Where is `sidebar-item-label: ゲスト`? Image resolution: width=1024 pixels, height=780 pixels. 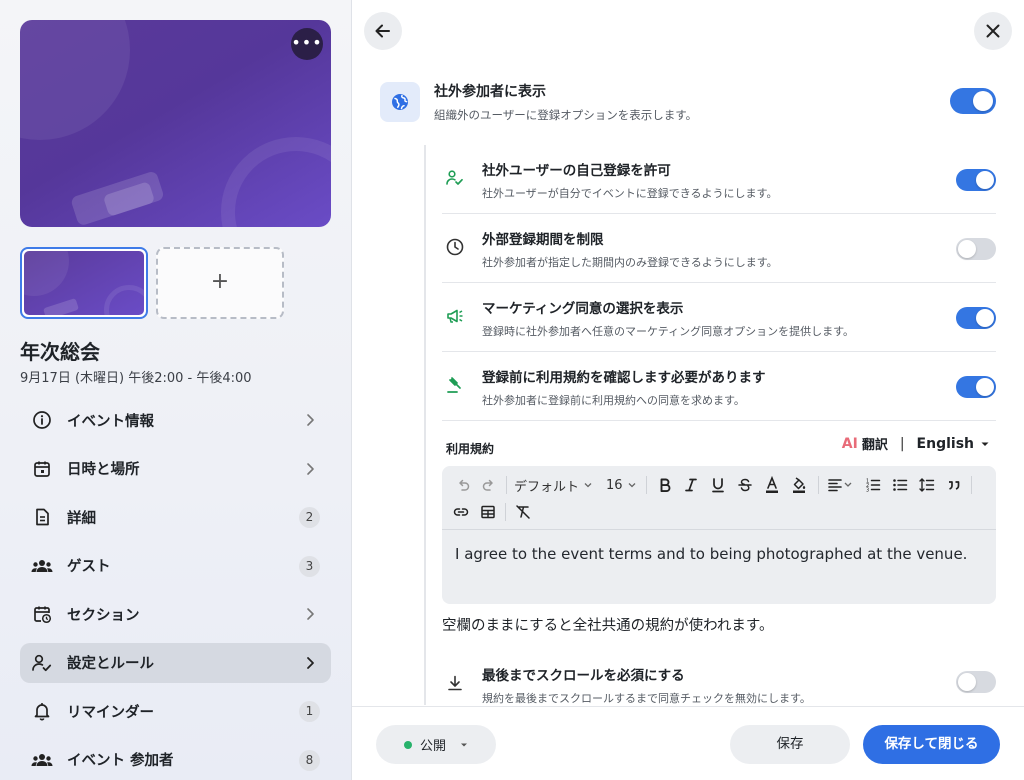 sidebar-item-label: ゲスト is located at coordinates (89, 567).